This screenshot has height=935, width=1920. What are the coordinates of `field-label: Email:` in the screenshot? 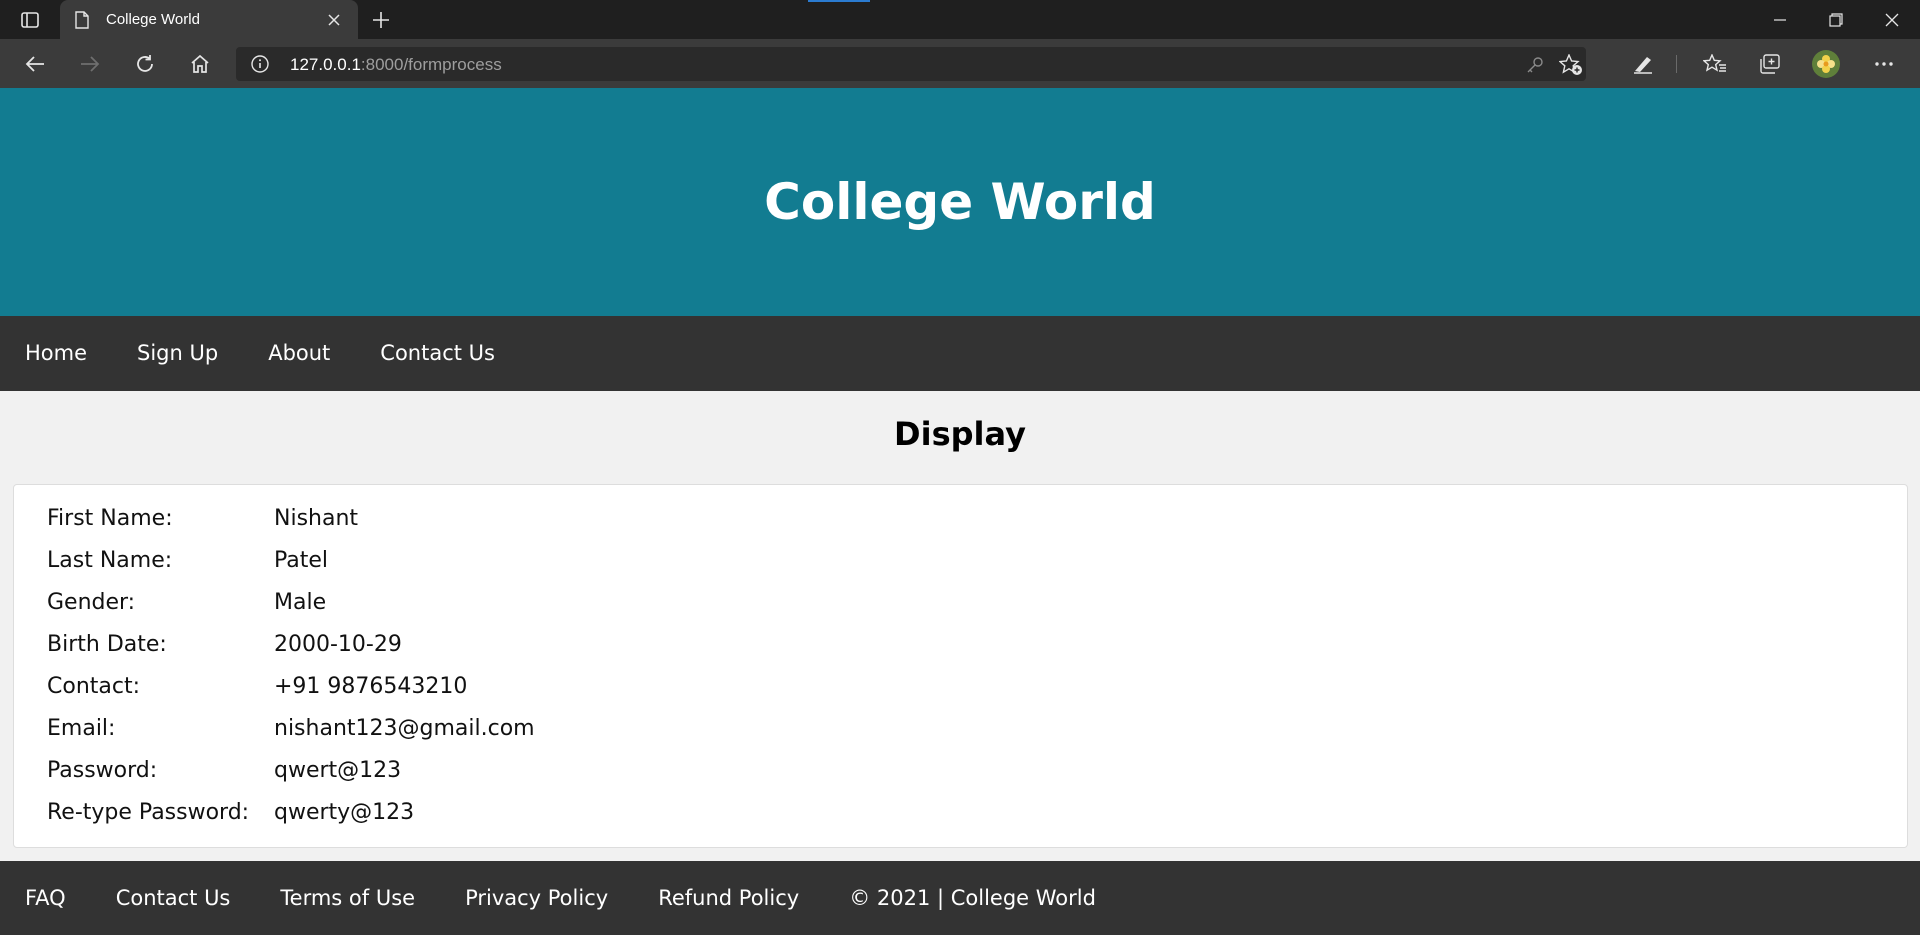 It's located at (81, 728).